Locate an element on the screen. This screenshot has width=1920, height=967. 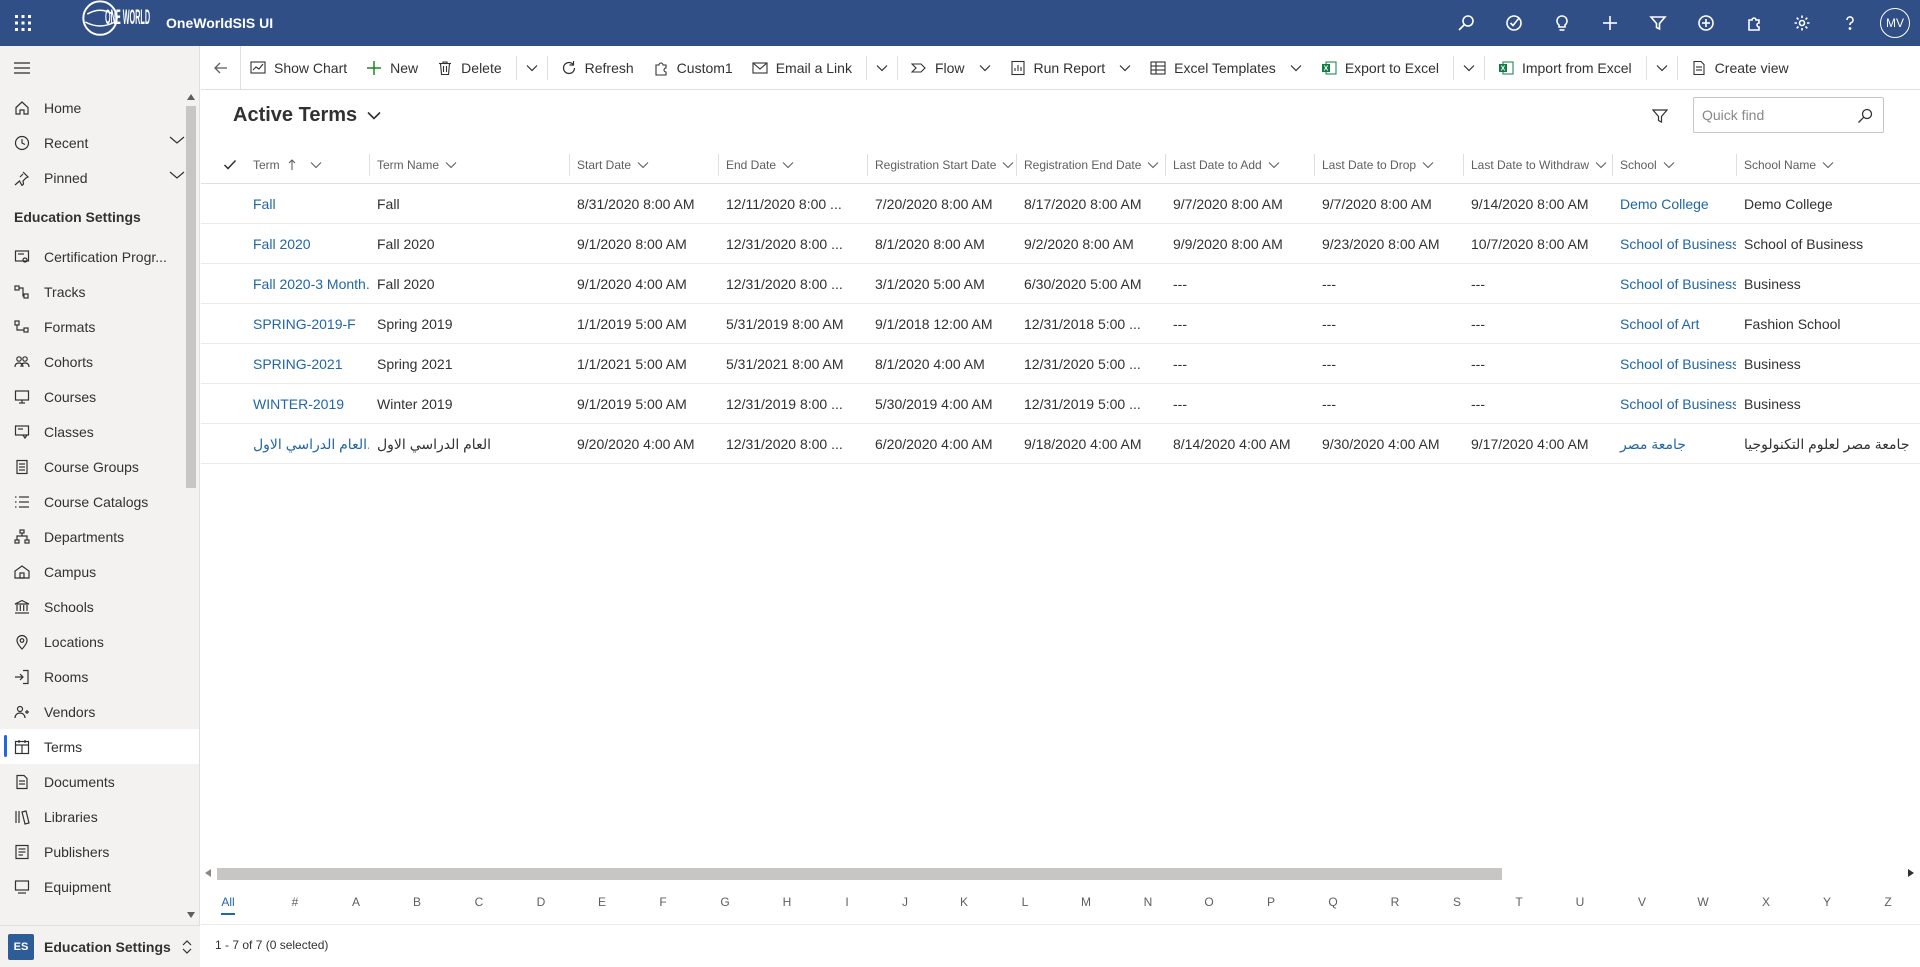
scroll-down-arrow-icon is located at coordinates (191, 915).